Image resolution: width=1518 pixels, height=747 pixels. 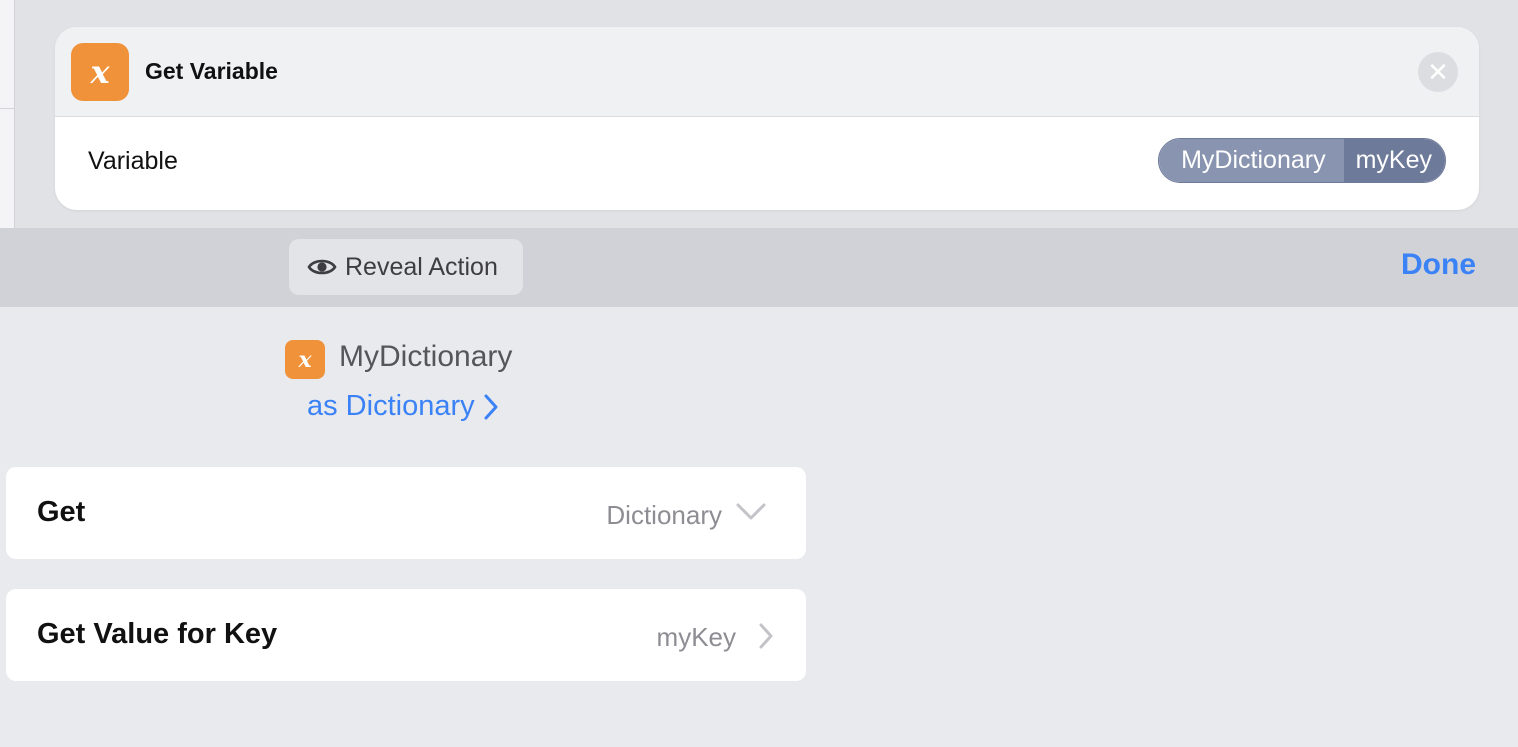 I want to click on close-button: ✕, so click(x=1438, y=72).